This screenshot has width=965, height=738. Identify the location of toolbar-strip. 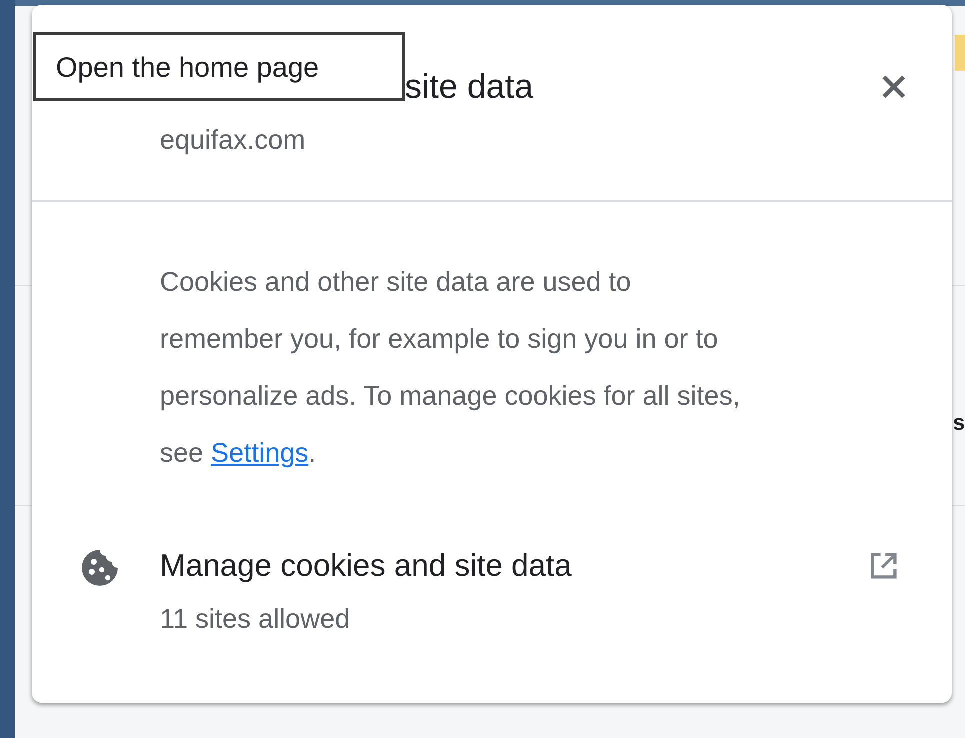
(960, 53).